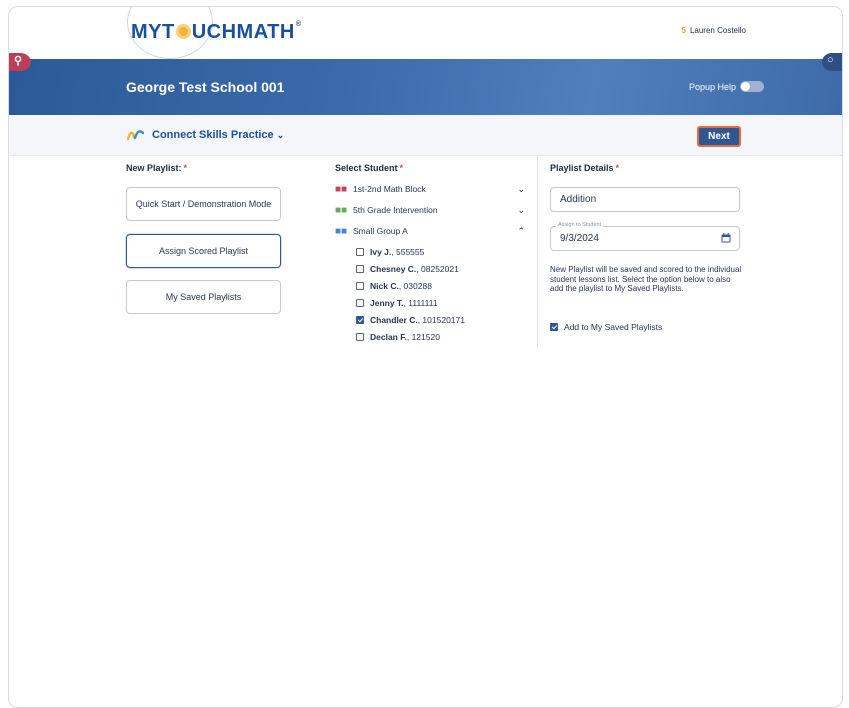 The height and width of the screenshot is (708, 849). What do you see at coordinates (645, 199) in the screenshot?
I see `playlist-name-input: Addition` at bounding box center [645, 199].